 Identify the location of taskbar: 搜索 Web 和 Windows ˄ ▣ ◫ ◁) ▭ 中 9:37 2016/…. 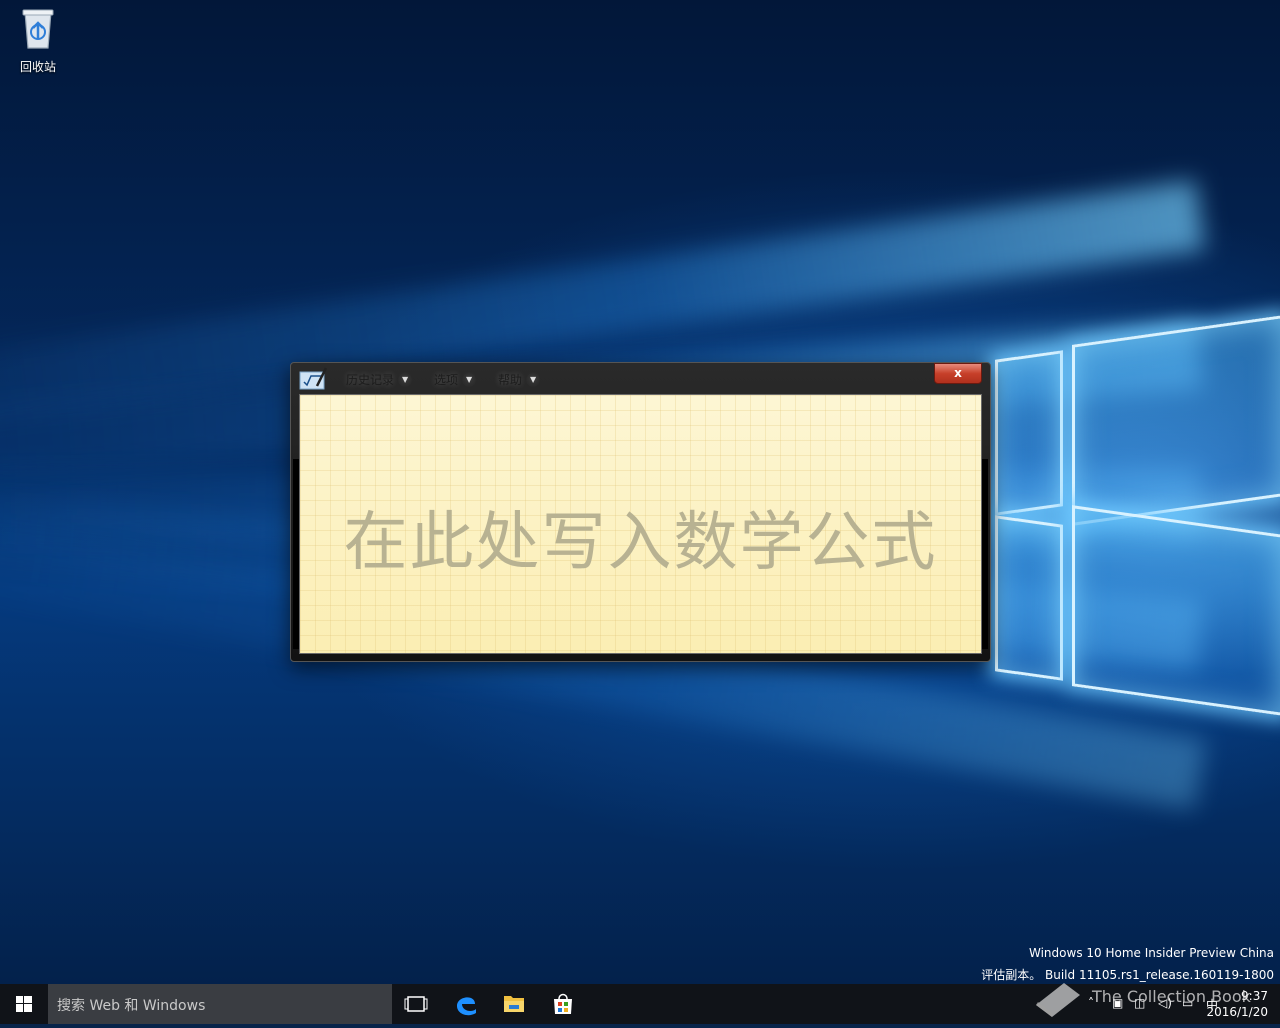
(640, 1004).